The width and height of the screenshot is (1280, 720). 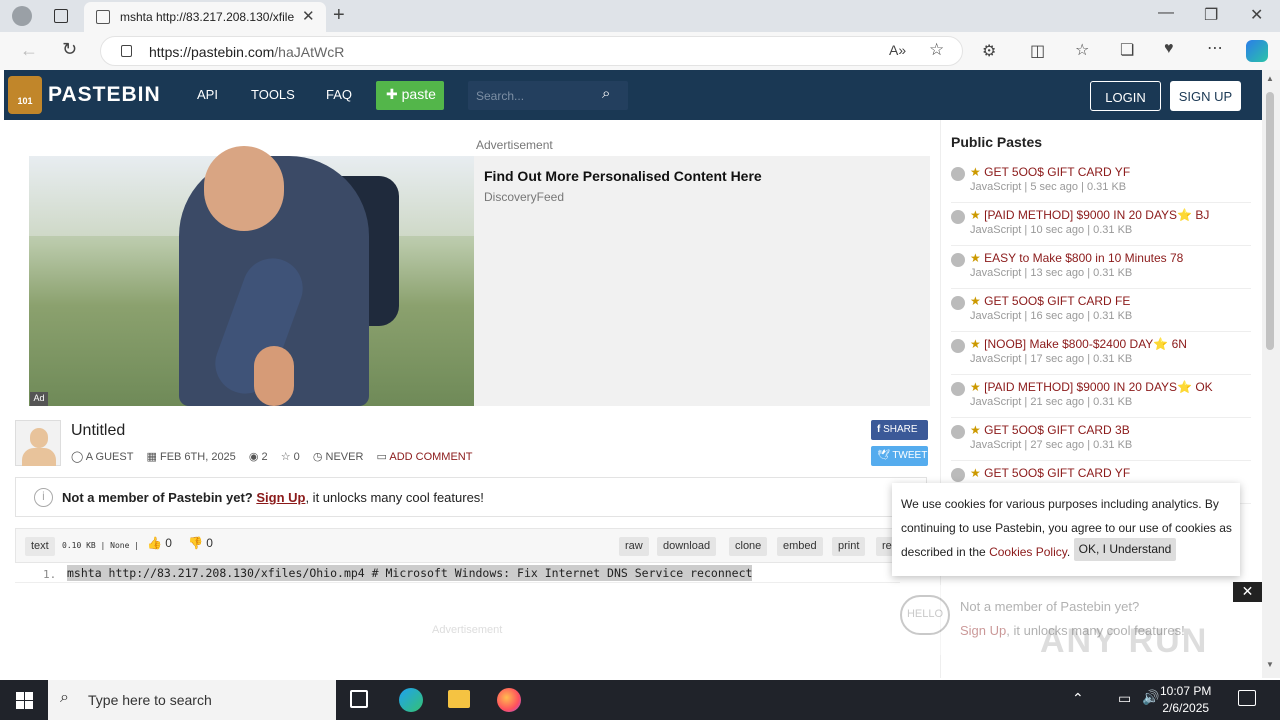 I want to click on refresh-icon: ↻, so click(x=69, y=49).